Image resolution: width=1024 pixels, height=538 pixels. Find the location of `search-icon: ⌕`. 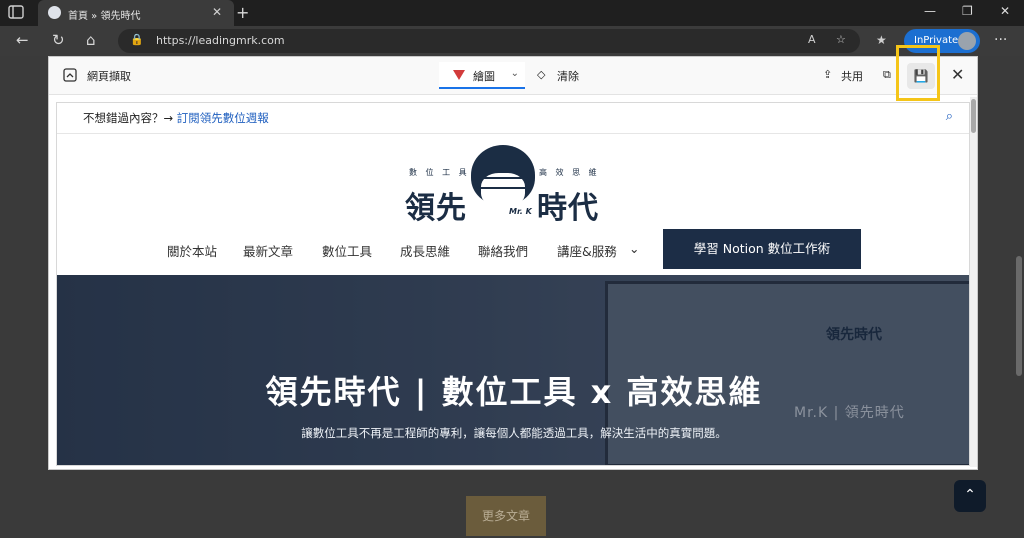

search-icon: ⌕ is located at coordinates (949, 116).